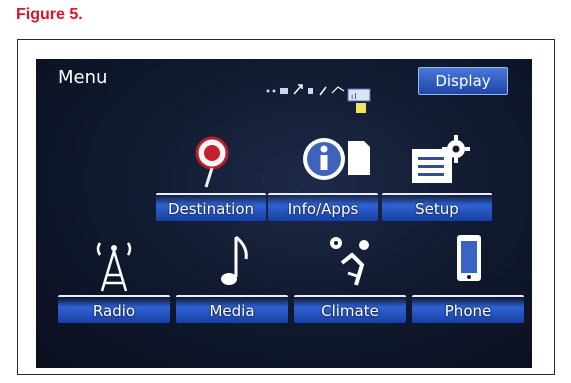 Image resolution: width=571 pixels, height=383 pixels. What do you see at coordinates (350, 311) in the screenshot?
I see `climate-label: Climate` at bounding box center [350, 311].